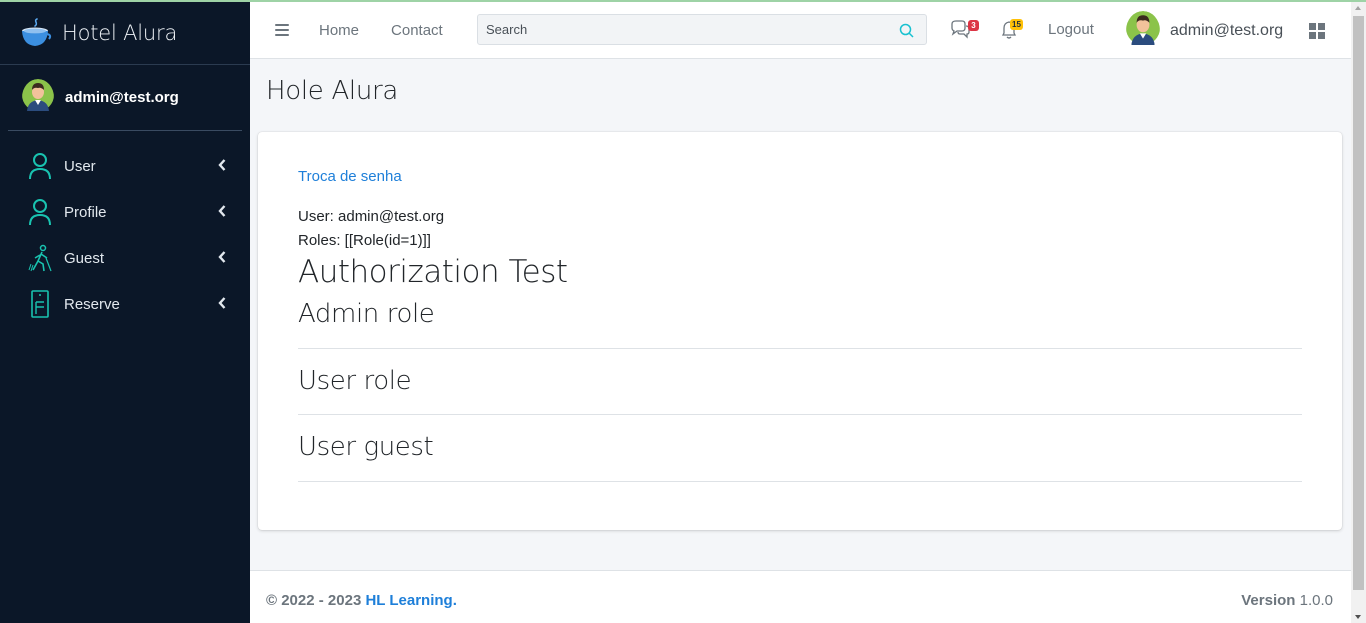 The width and height of the screenshot is (1366, 623). What do you see at coordinates (410, 600) in the screenshot?
I see `company-link: HL Learning.` at bounding box center [410, 600].